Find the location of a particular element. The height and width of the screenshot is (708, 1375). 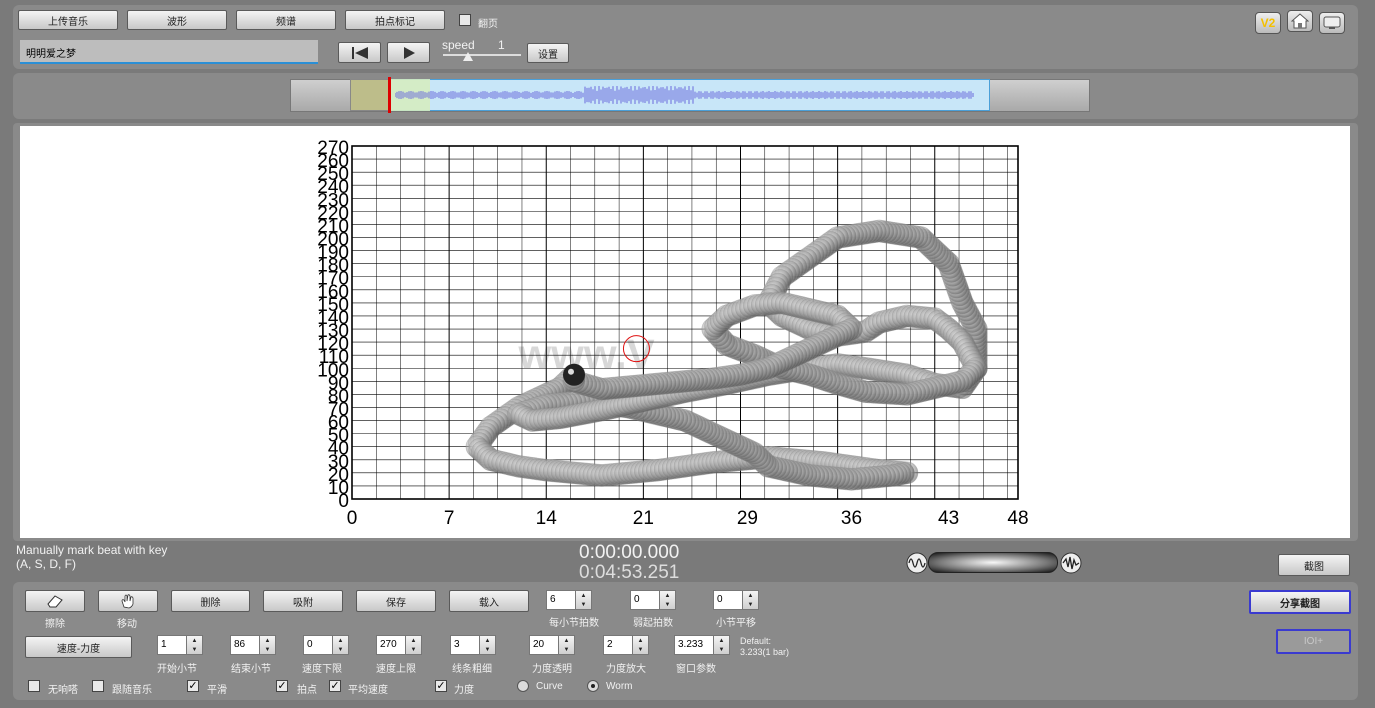

metronome-checkbox is located at coordinates (34, 686).